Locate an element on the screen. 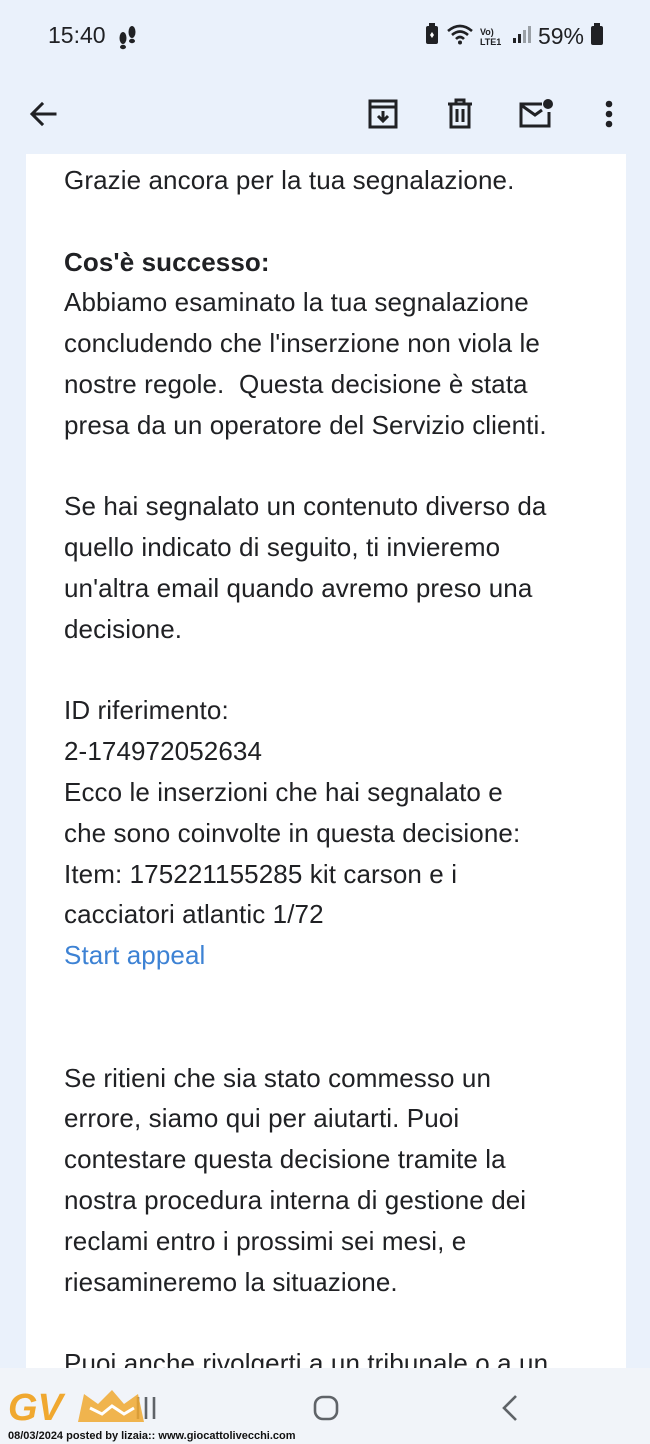  home-icon is located at coordinates (326, 1408).